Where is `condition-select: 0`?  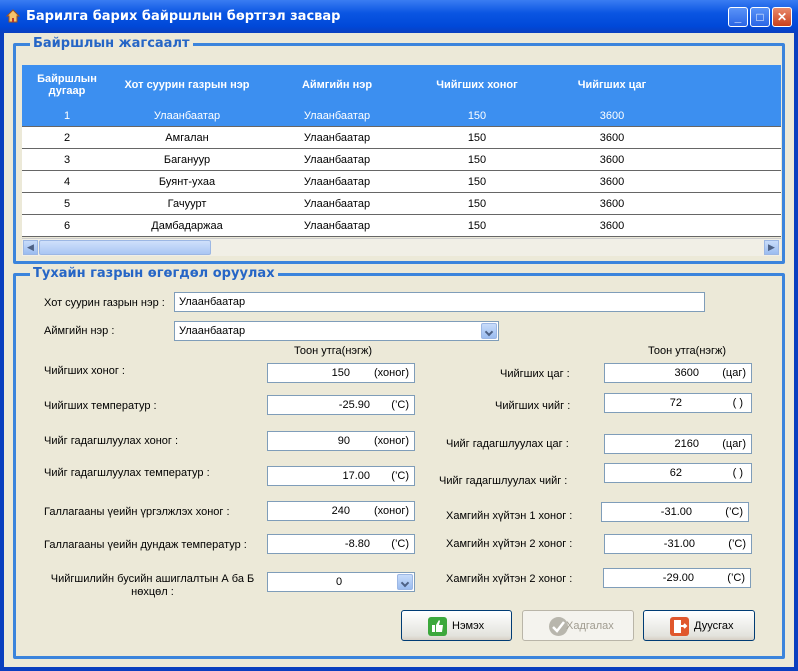
condition-select: 0 is located at coordinates (341, 582).